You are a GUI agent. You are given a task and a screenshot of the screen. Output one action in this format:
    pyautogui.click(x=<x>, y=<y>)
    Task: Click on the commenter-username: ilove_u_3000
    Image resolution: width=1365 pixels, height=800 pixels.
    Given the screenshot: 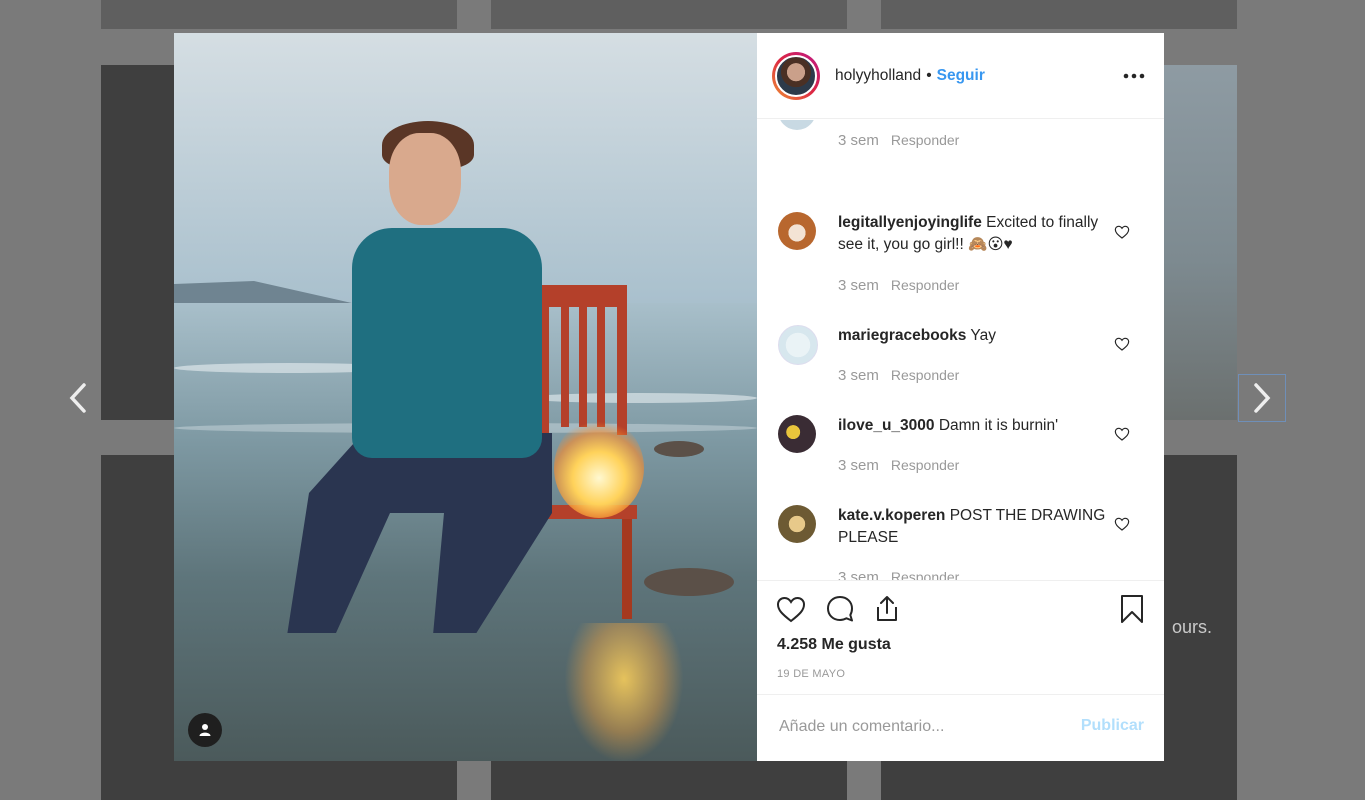 What is the action you would take?
    pyautogui.click(x=886, y=425)
    